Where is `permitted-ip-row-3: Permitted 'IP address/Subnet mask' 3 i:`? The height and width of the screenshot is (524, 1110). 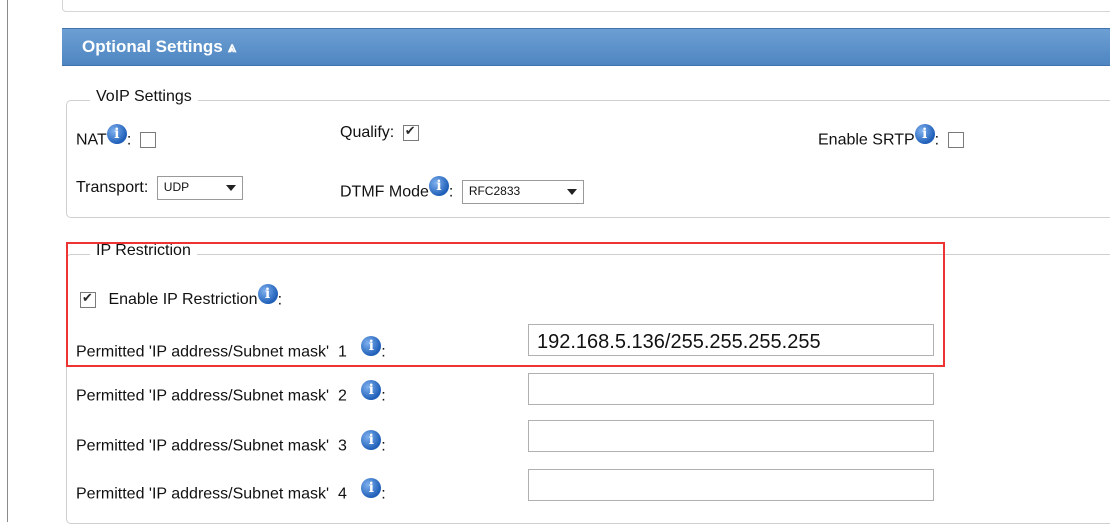 permitted-ip-row-3: Permitted 'IP address/Subnet mask' 3 i: is located at coordinates (231, 442).